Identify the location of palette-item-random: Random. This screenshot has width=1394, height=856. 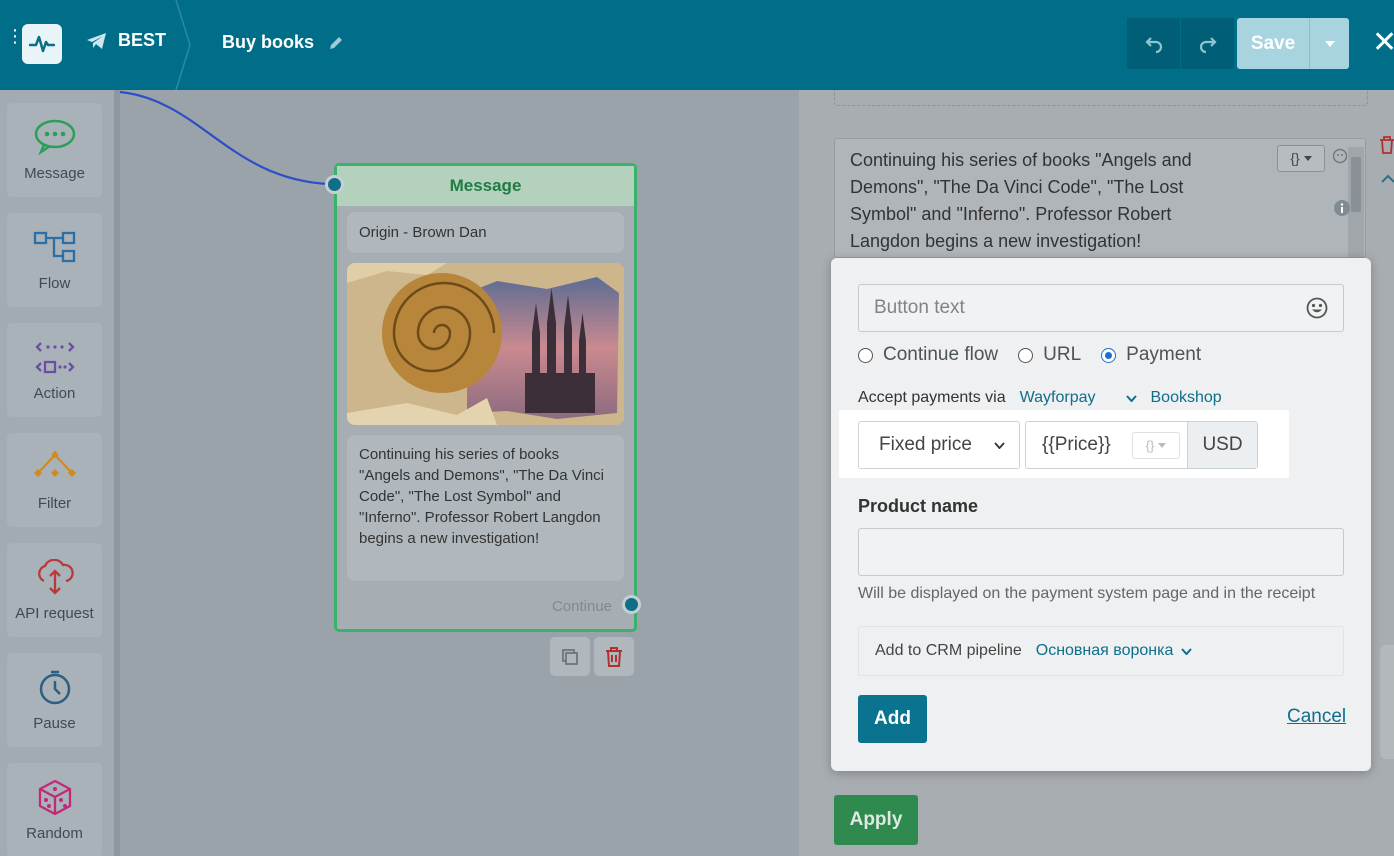
(54, 809).